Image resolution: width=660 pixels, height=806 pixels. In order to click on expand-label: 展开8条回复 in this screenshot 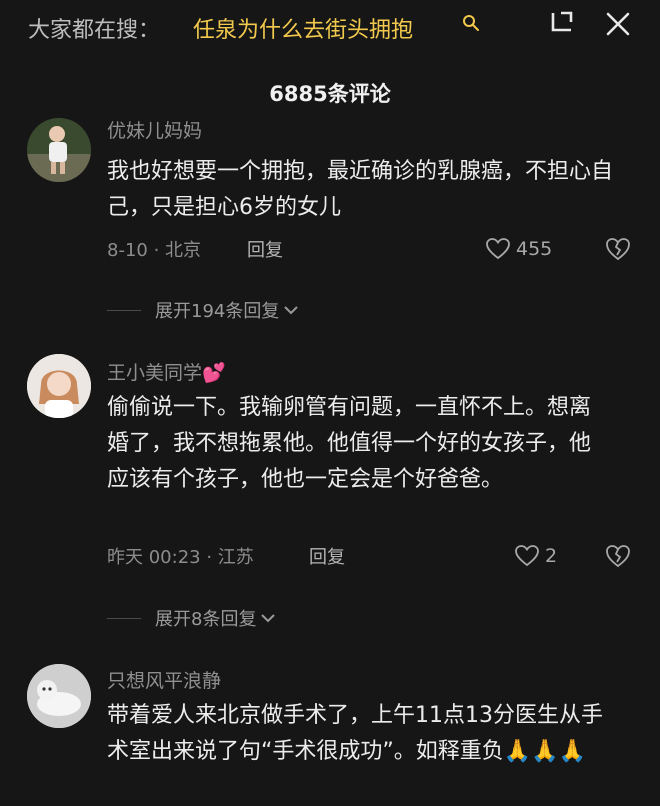, I will do `click(206, 619)`.